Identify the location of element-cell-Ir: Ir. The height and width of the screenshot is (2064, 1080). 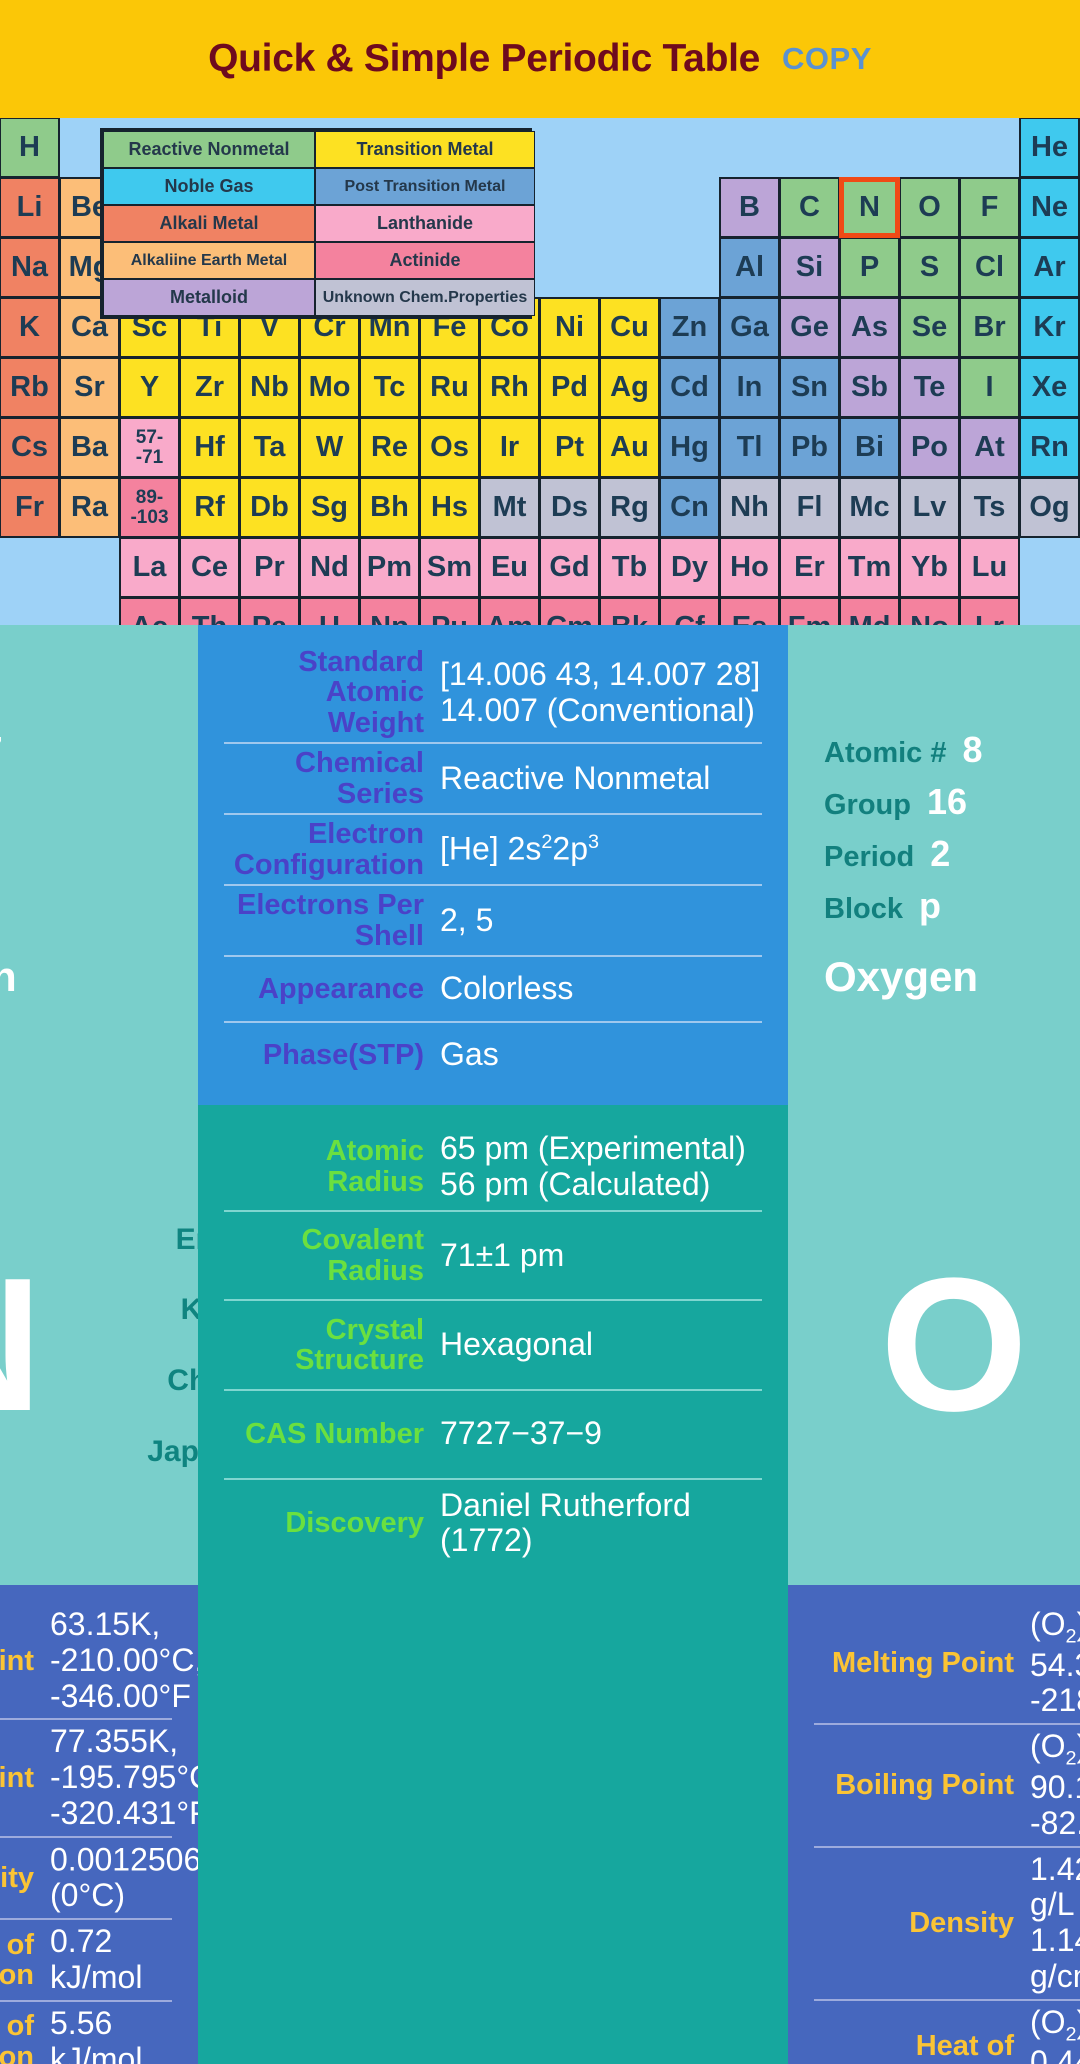
(509, 447).